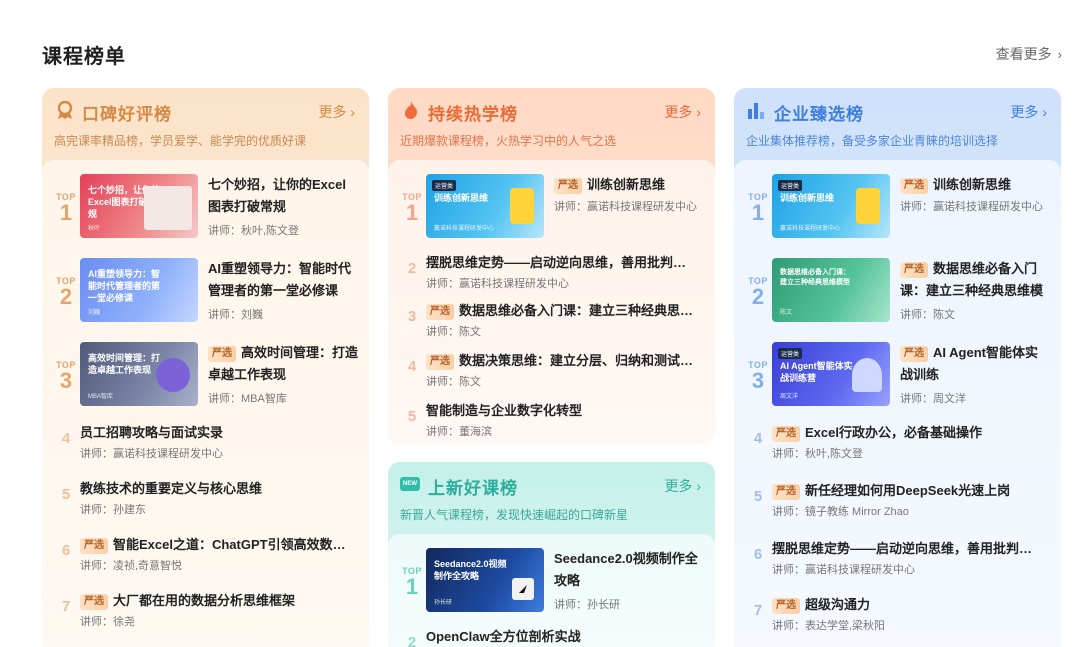  What do you see at coordinates (283, 364) in the screenshot?
I see `course-title: 严选 高效时间管理：打造卓越工作表现` at bounding box center [283, 364].